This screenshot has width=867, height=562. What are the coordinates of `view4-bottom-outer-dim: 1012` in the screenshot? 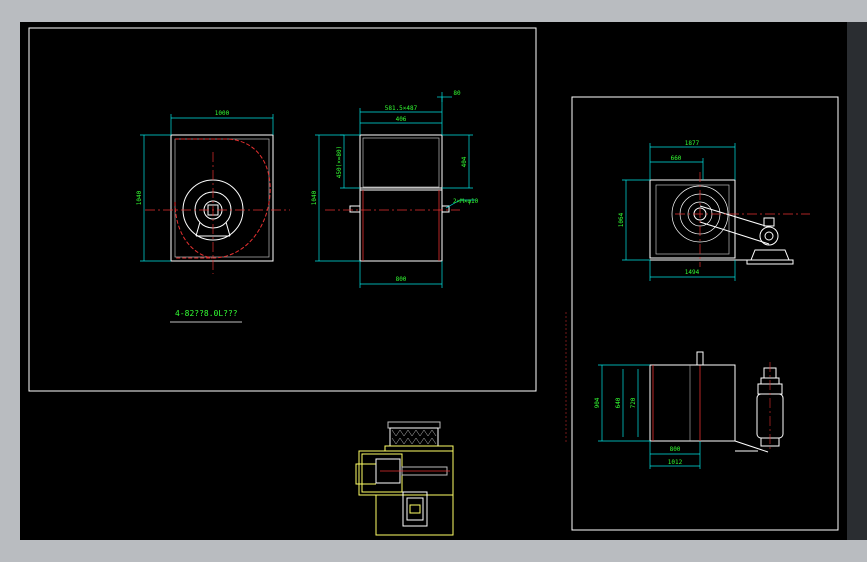 It's located at (675, 462).